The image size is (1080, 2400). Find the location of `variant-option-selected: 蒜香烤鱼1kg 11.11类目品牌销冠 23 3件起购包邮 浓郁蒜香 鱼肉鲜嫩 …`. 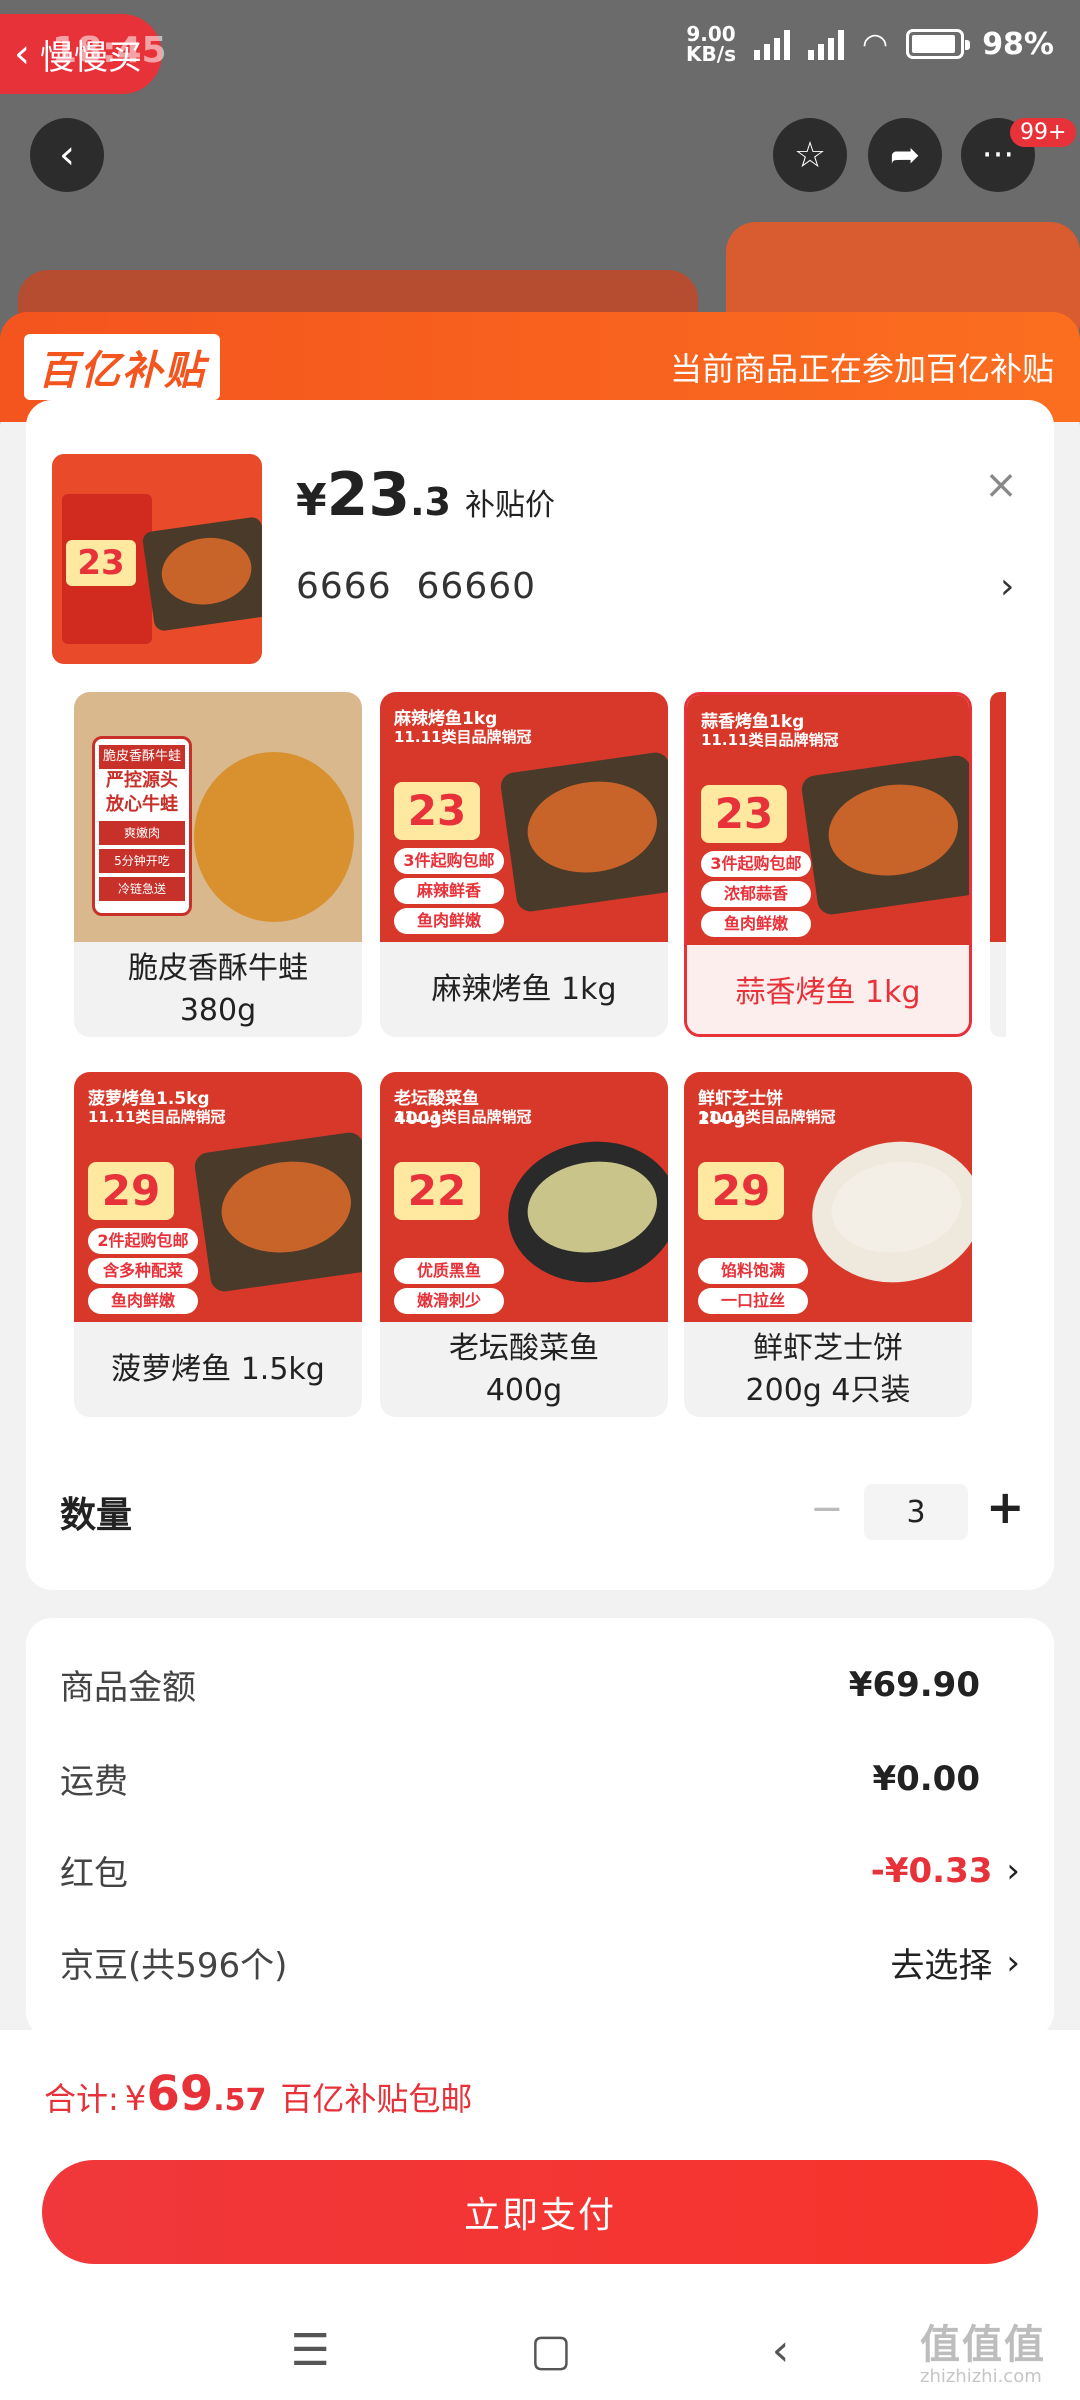

variant-option-selected: 蒜香烤鱼1kg 11.11类目品牌销冠 23 3件起购包邮 浓郁蒜香 鱼肉鲜嫩 … is located at coordinates (828, 864).